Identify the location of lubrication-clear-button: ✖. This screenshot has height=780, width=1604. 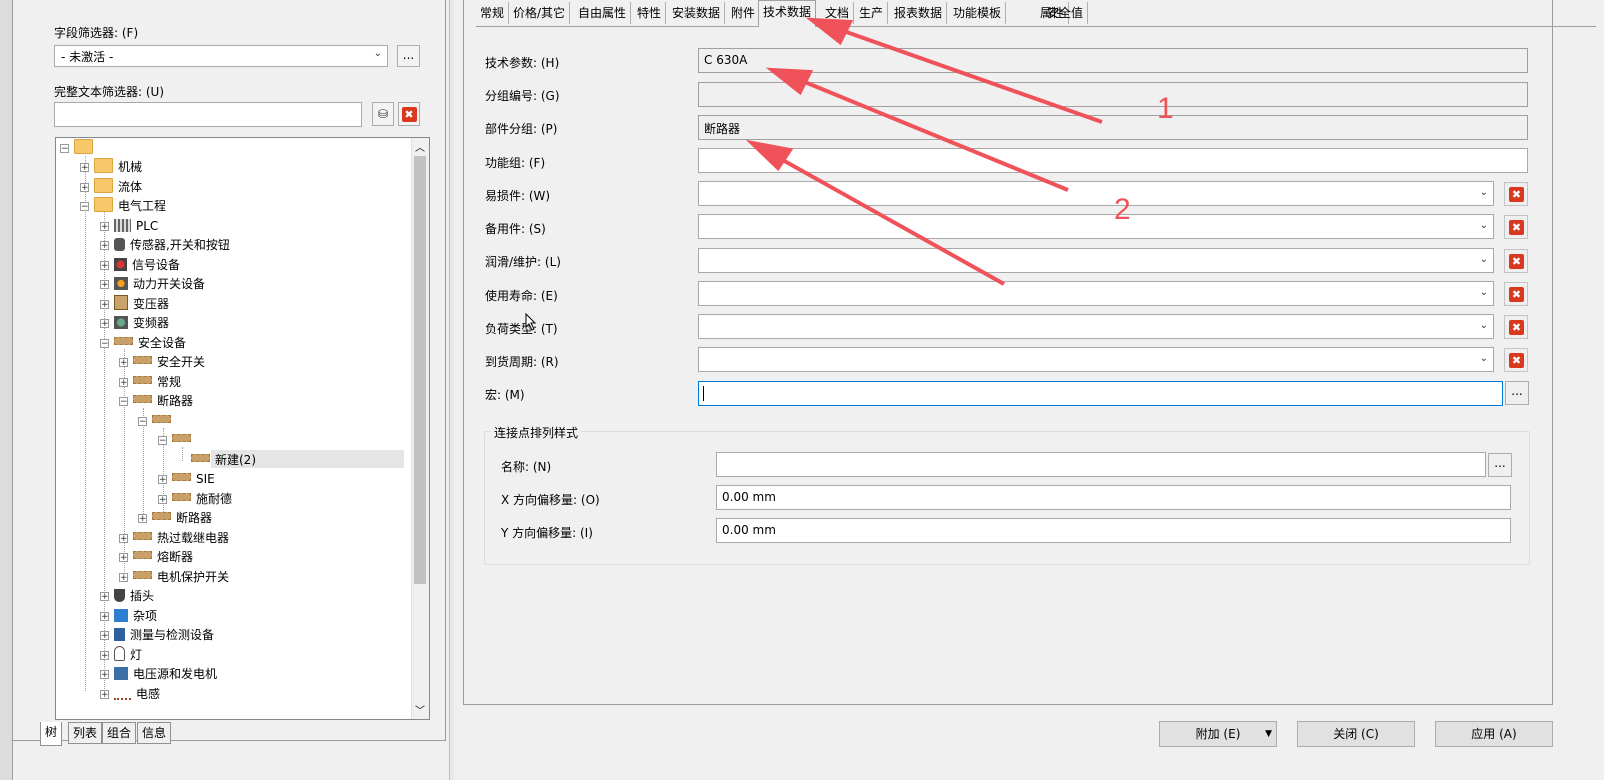
(1516, 261).